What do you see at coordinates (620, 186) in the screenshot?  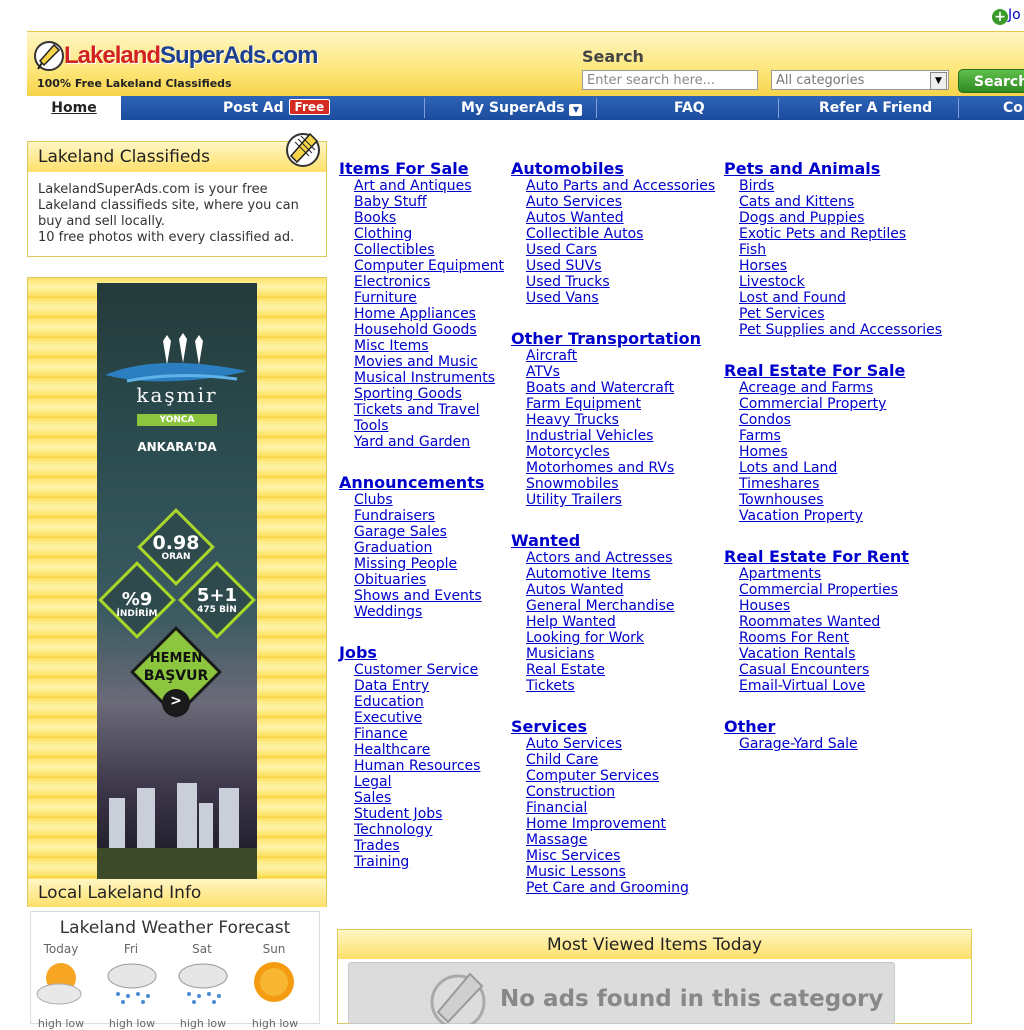 I see `subcategory-link: Auto Parts and Accessories` at bounding box center [620, 186].